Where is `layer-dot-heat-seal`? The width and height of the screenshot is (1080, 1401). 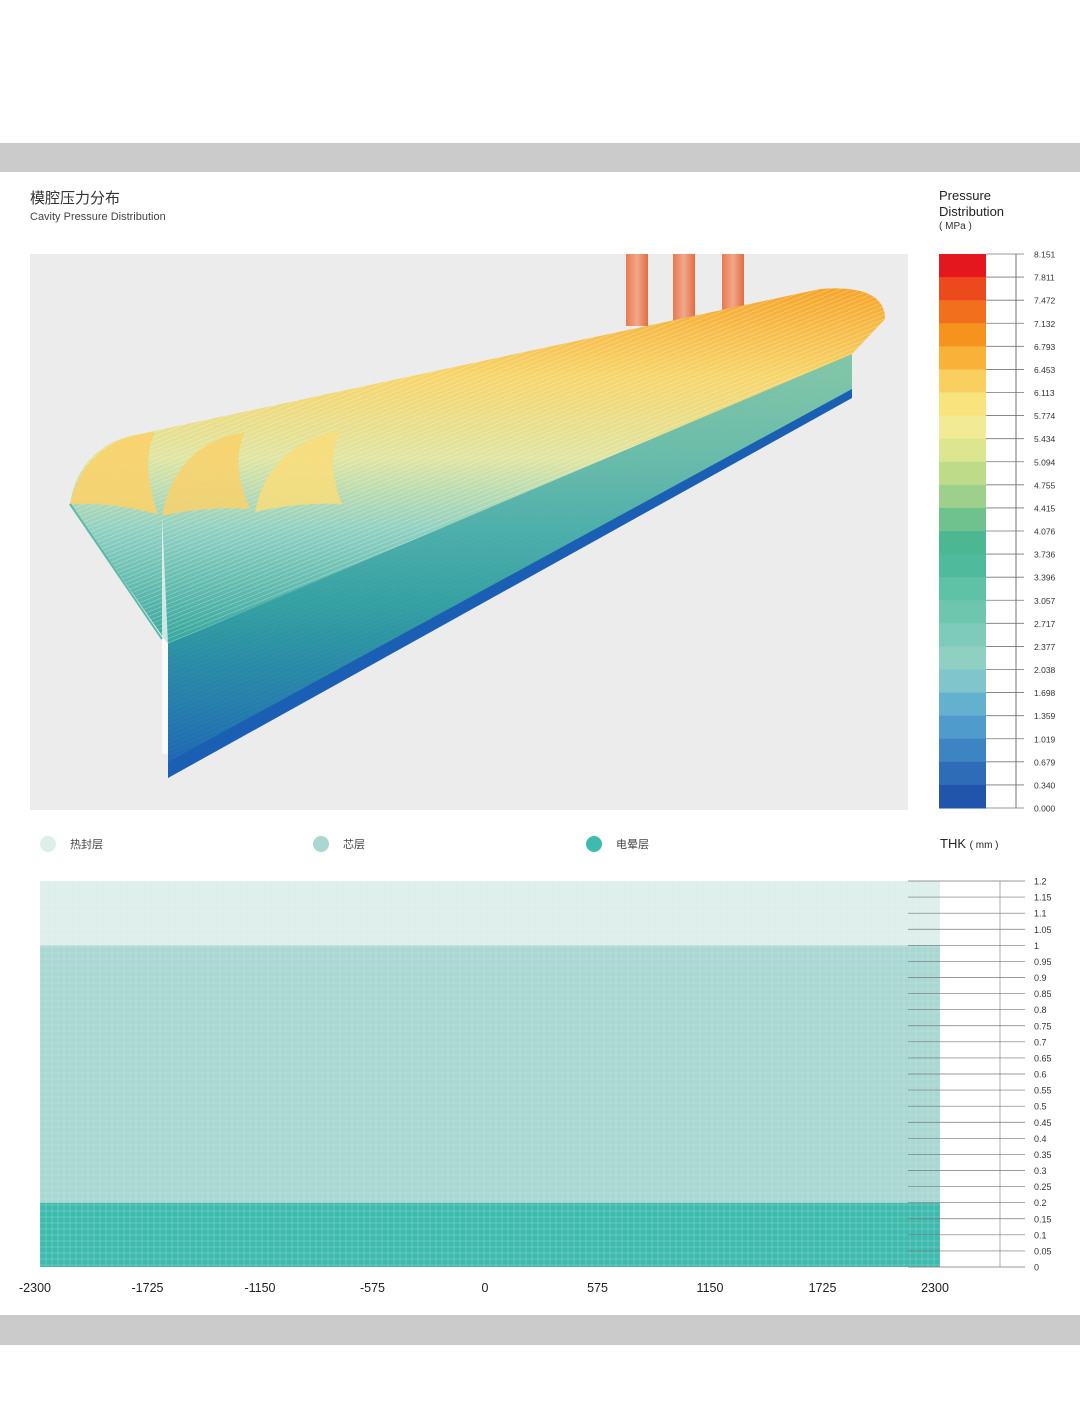 layer-dot-heat-seal is located at coordinates (48, 844).